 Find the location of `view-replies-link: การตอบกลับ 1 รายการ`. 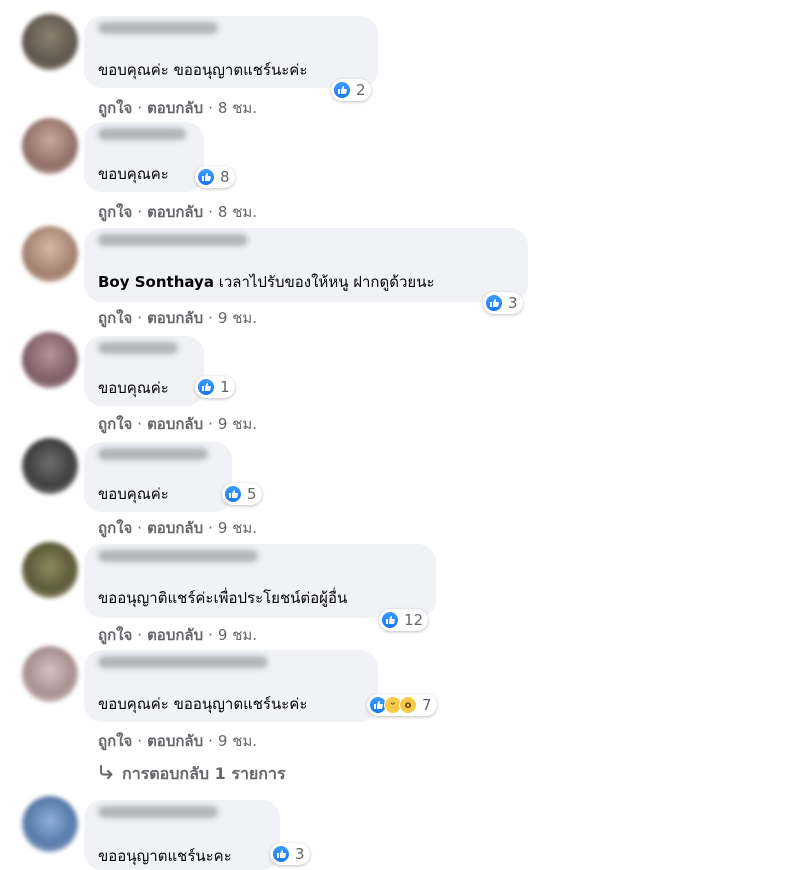

view-replies-link: การตอบกลับ 1 รายการ is located at coordinates (192, 774).